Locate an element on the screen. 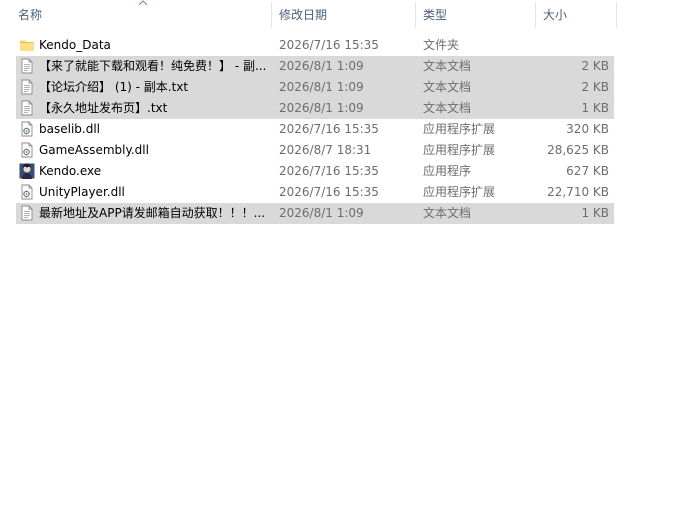  column-header-name-label: 名称 is located at coordinates (30, 15).